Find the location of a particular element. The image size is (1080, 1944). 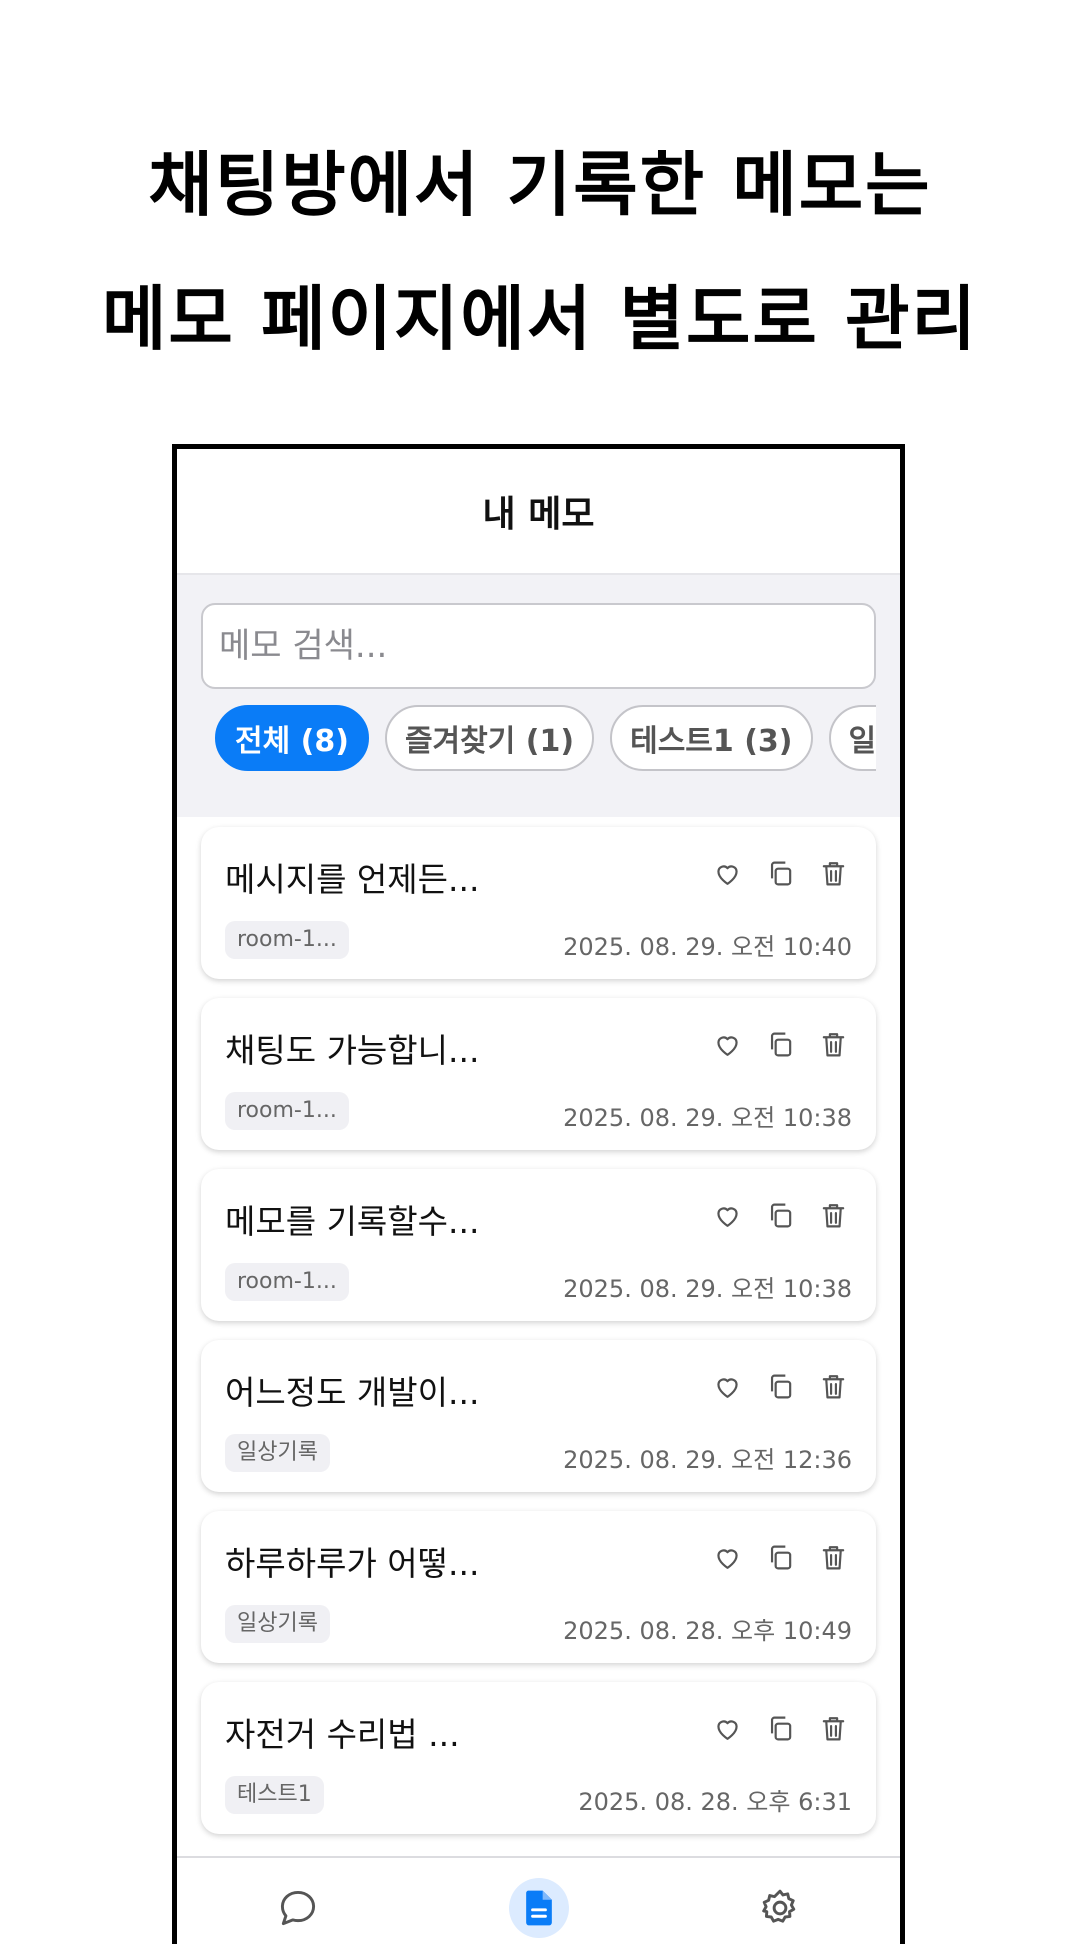

search-box is located at coordinates (538, 646).